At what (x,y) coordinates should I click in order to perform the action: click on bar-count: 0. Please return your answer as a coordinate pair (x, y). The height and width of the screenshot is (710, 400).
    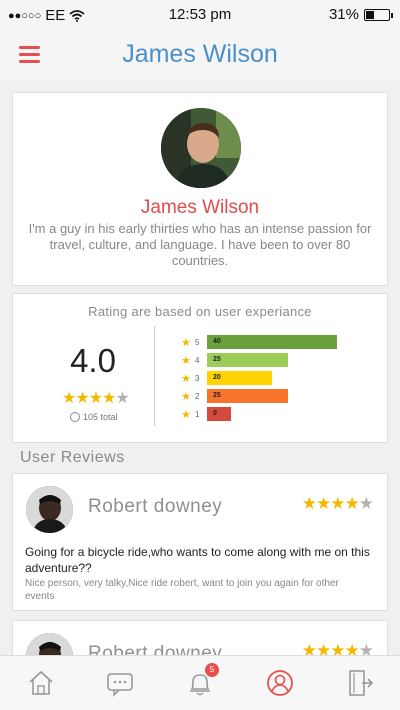
    Looking at the image, I should click on (215, 413).